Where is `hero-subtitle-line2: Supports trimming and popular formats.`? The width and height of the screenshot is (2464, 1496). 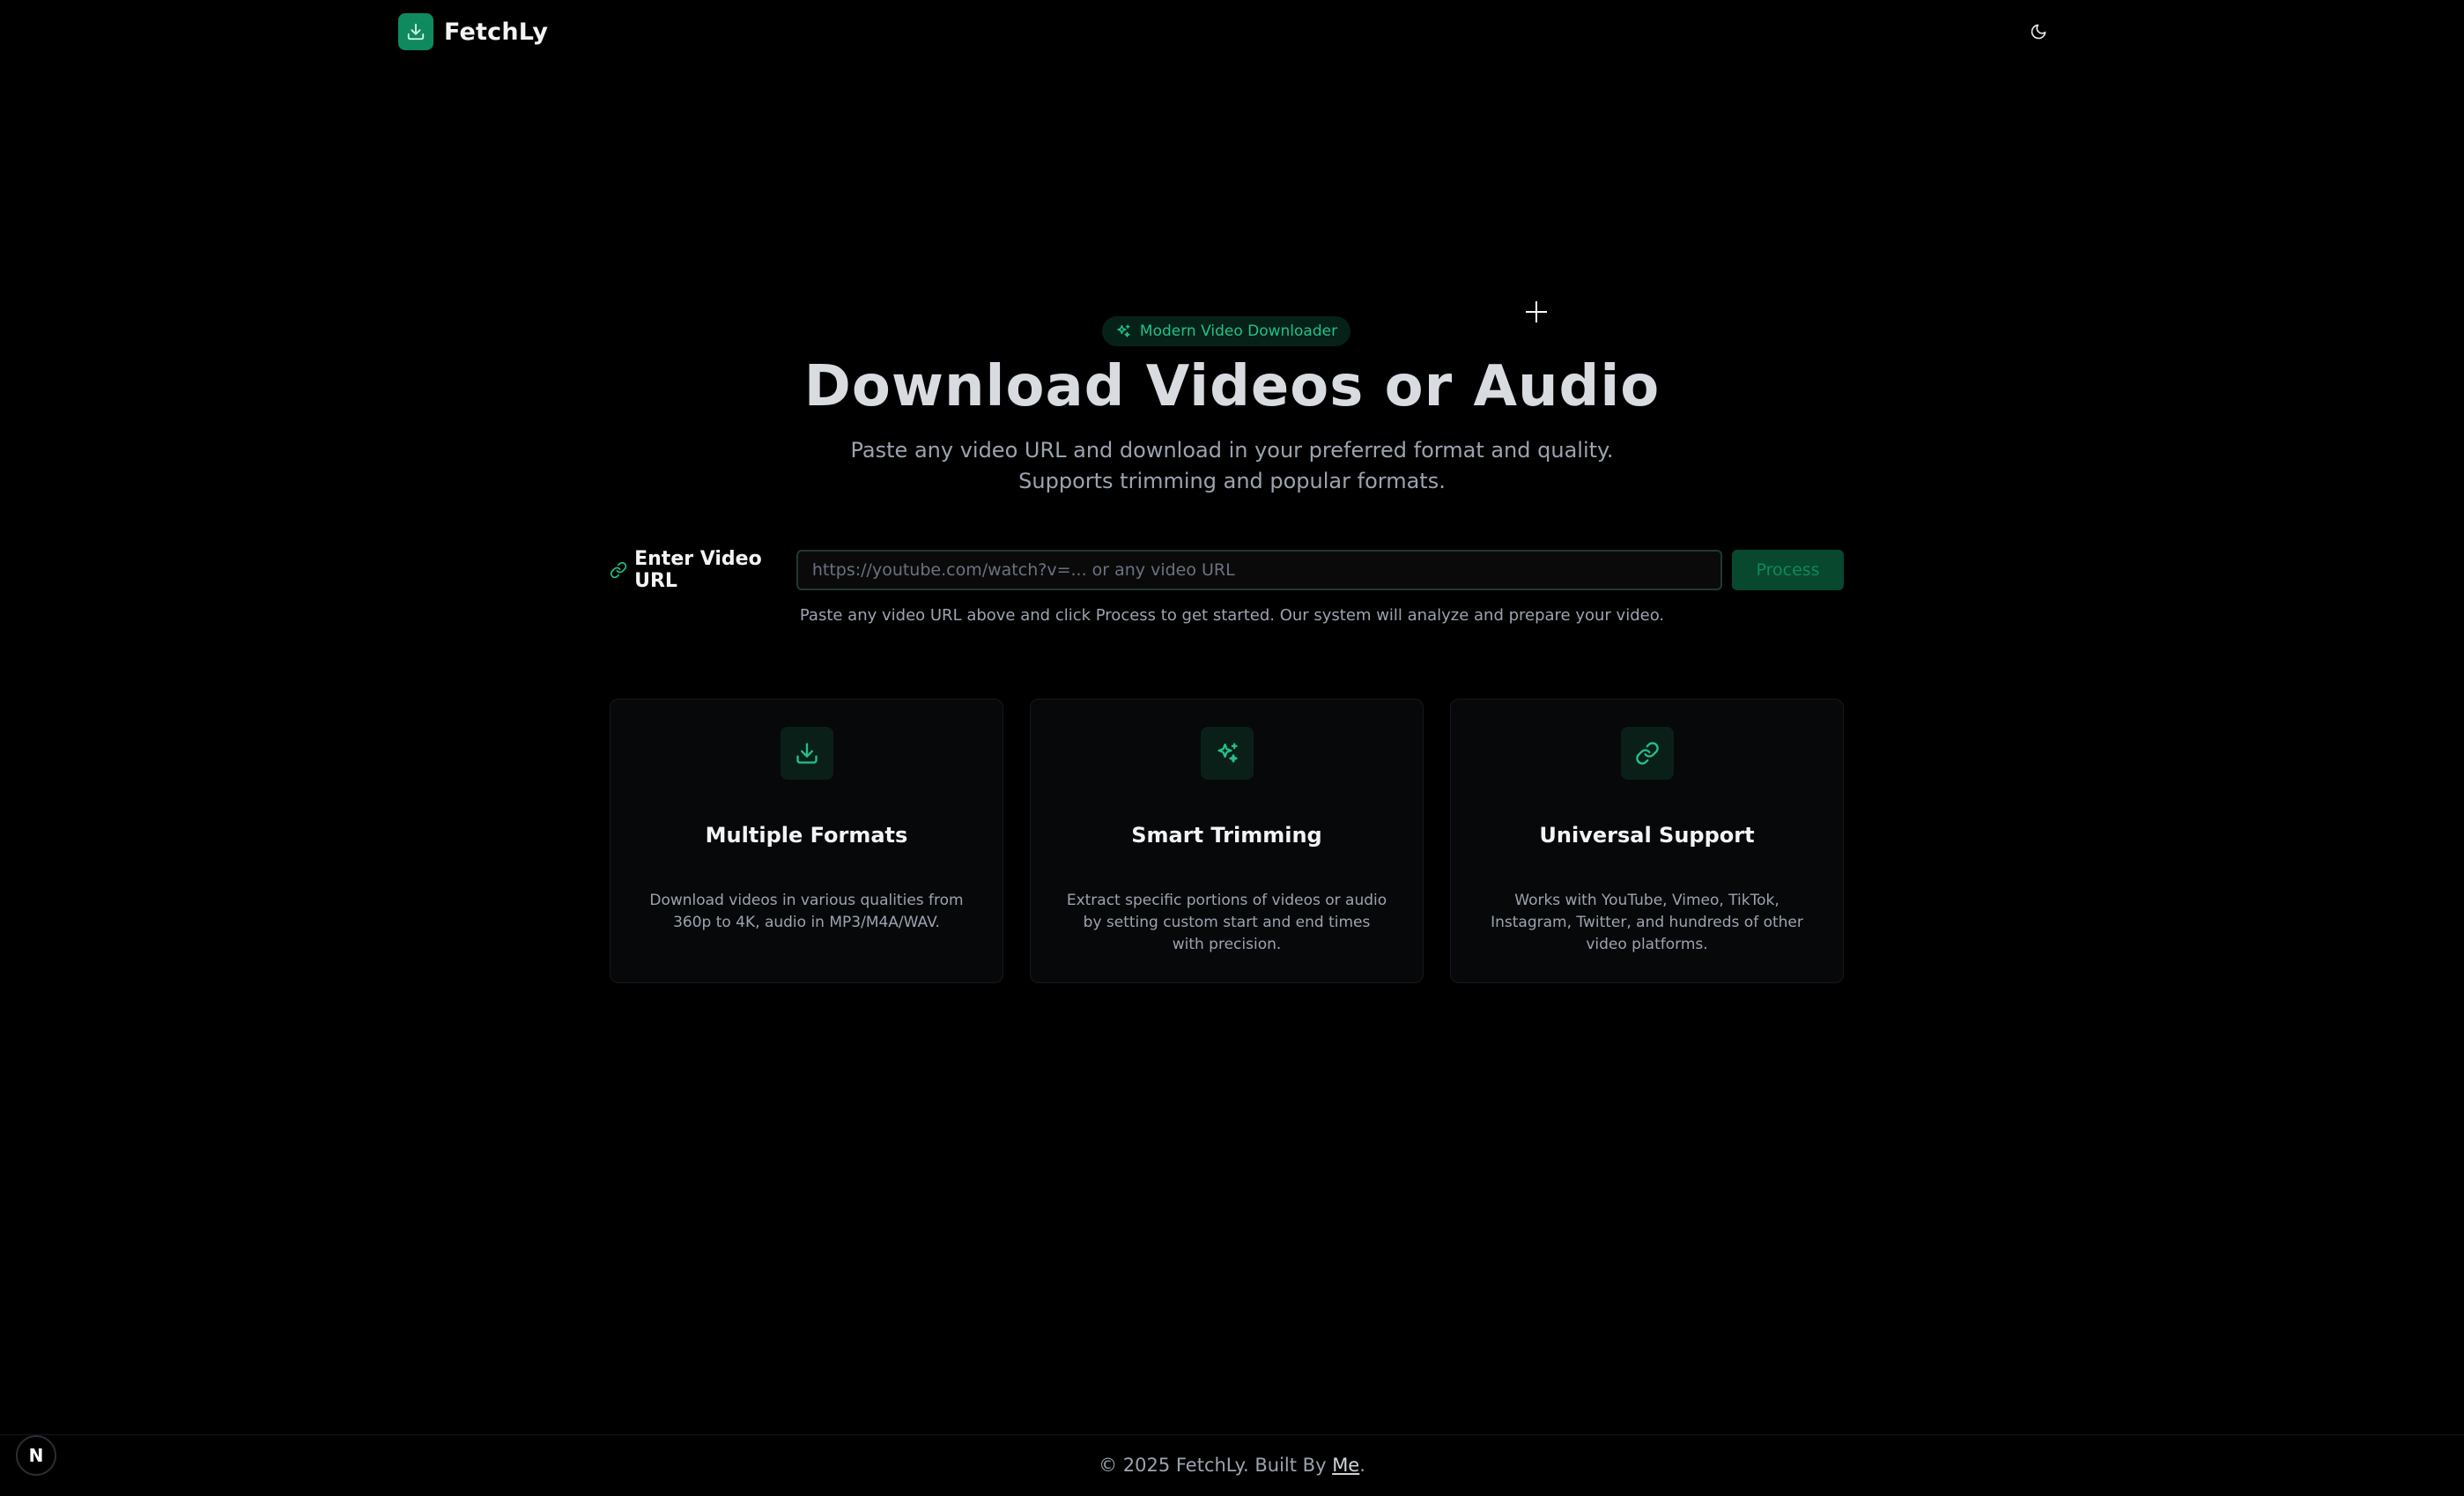
hero-subtitle-line2: Supports trimming and popular formats. is located at coordinates (1232, 481).